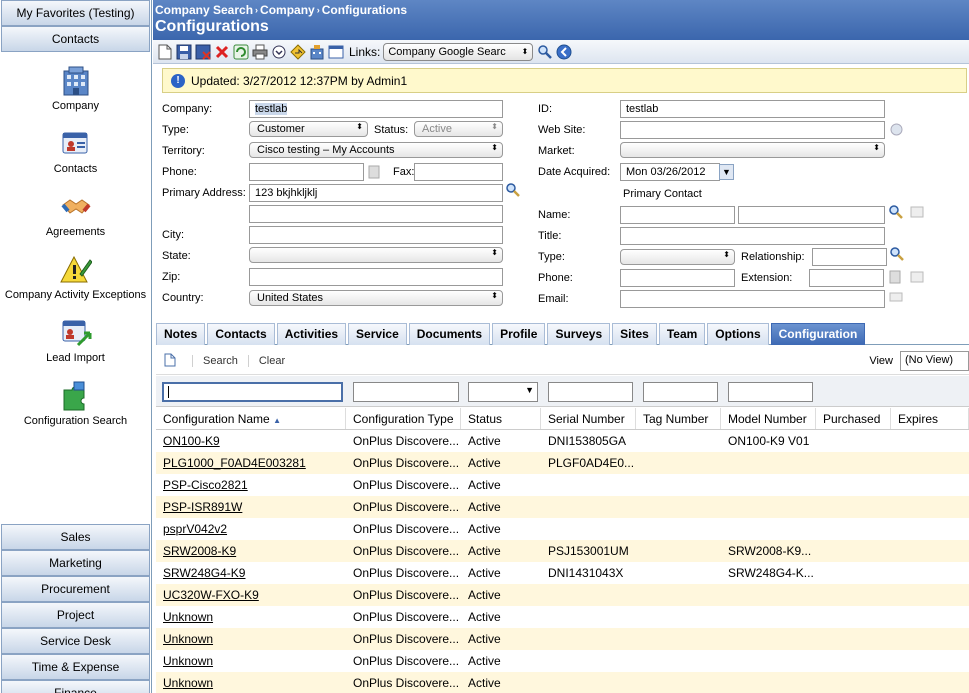 This screenshot has height=693, width=969. I want to click on filter-configuration-name, so click(252, 392).